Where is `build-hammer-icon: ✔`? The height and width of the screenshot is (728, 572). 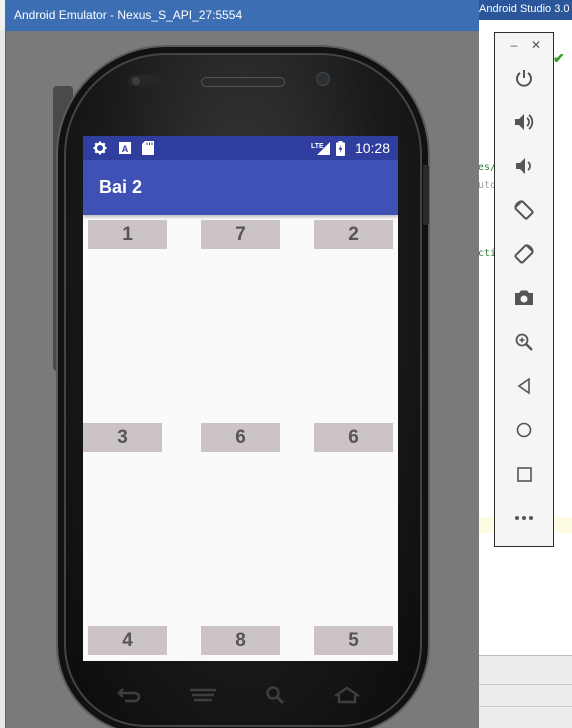 build-hammer-icon: ✔ is located at coordinates (559, 58).